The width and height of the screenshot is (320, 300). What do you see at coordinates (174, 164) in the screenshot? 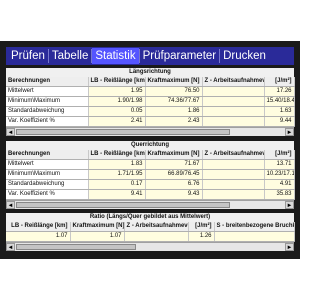
I see `table-cell: 71.67` at bounding box center [174, 164].